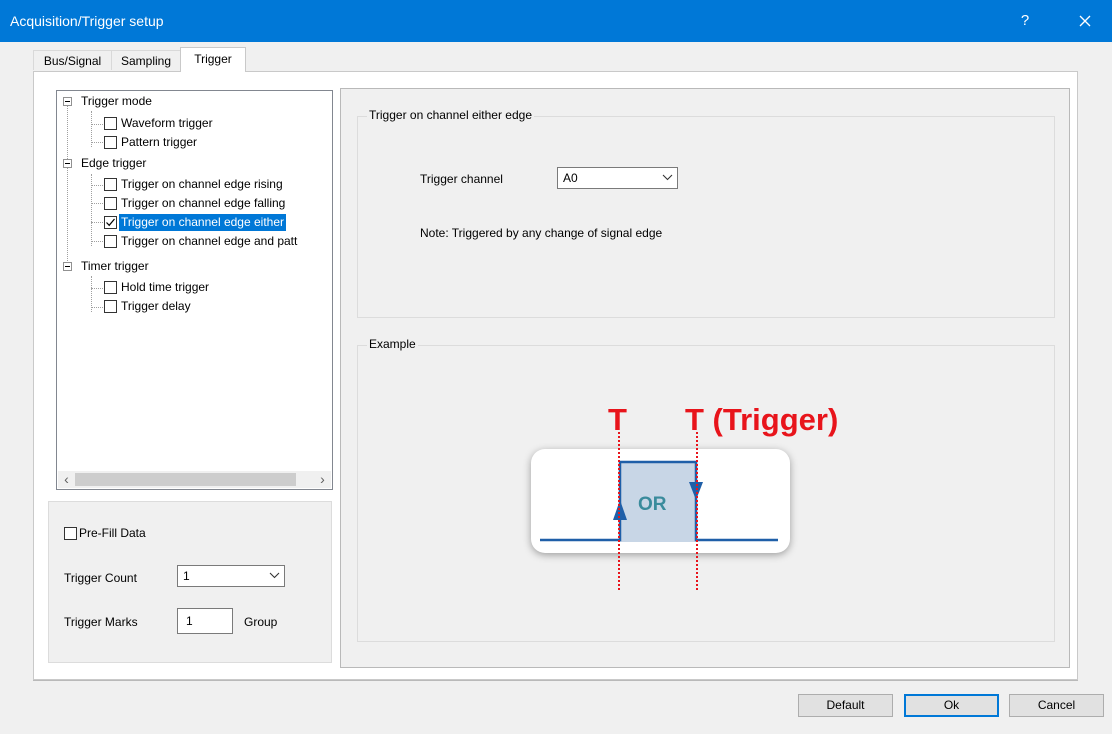 The height and width of the screenshot is (734, 1112). What do you see at coordinates (617, 178) in the screenshot?
I see `trigger-channel-select: A0` at bounding box center [617, 178].